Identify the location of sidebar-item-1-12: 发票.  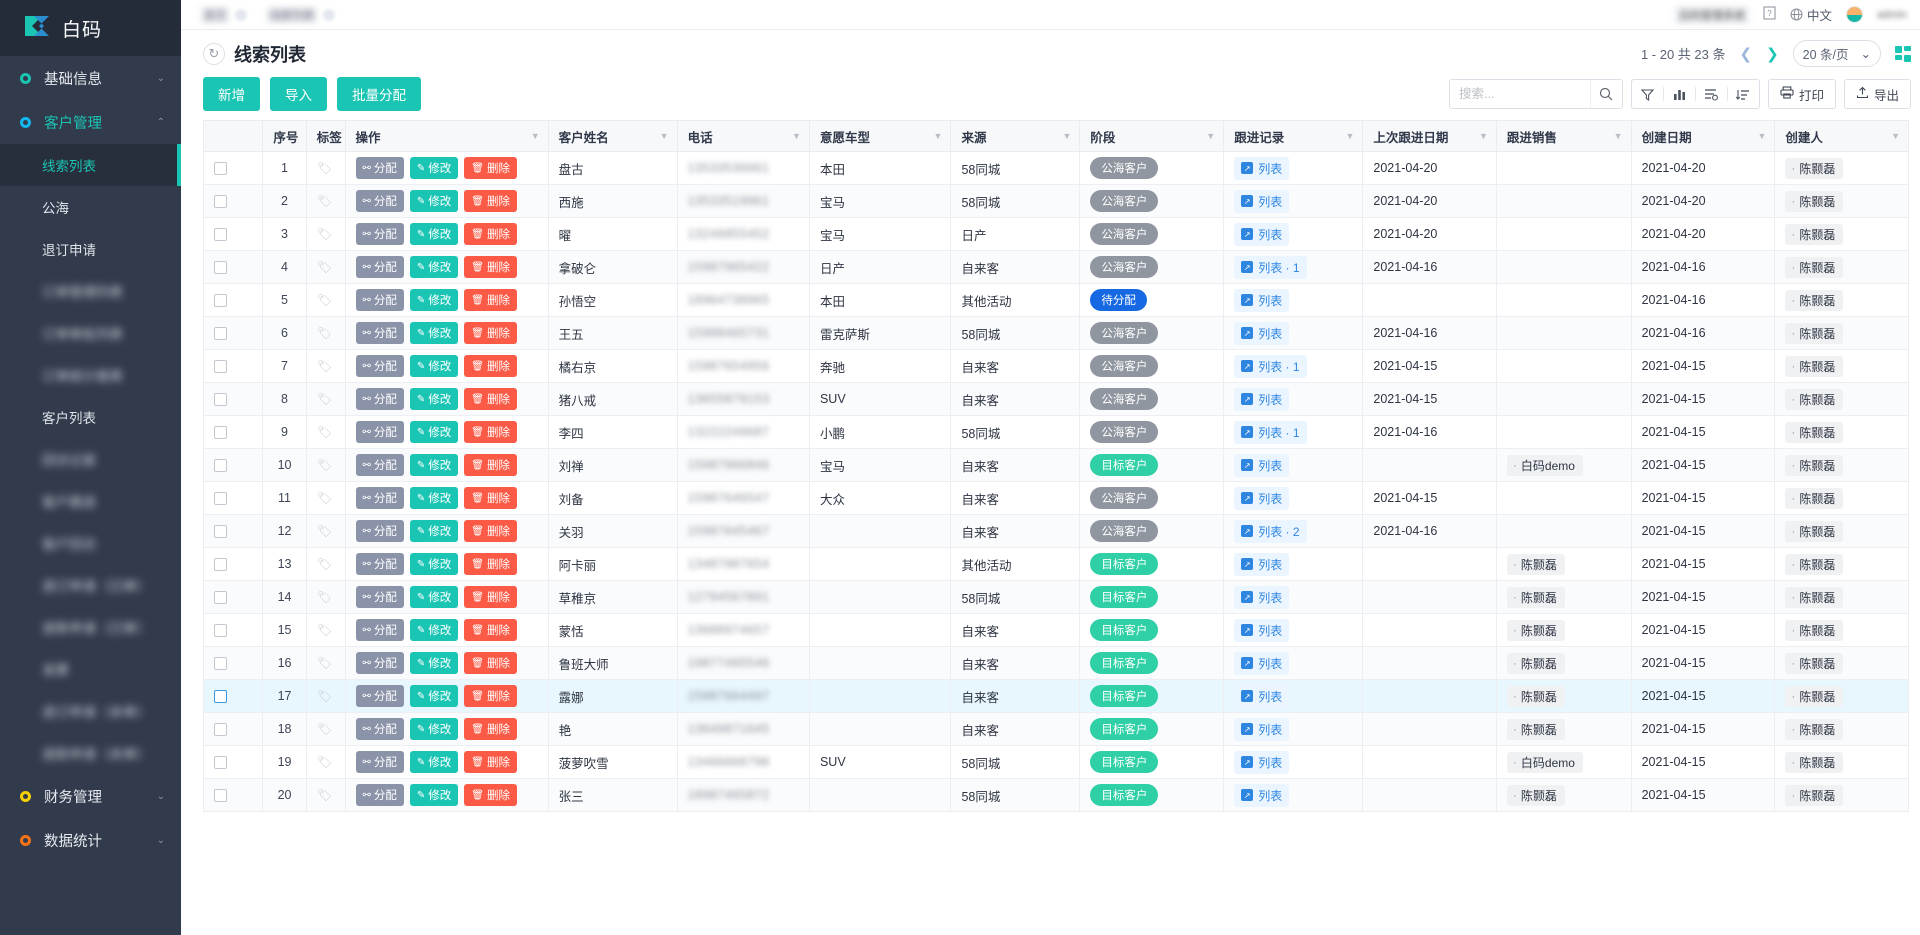
(90, 669).